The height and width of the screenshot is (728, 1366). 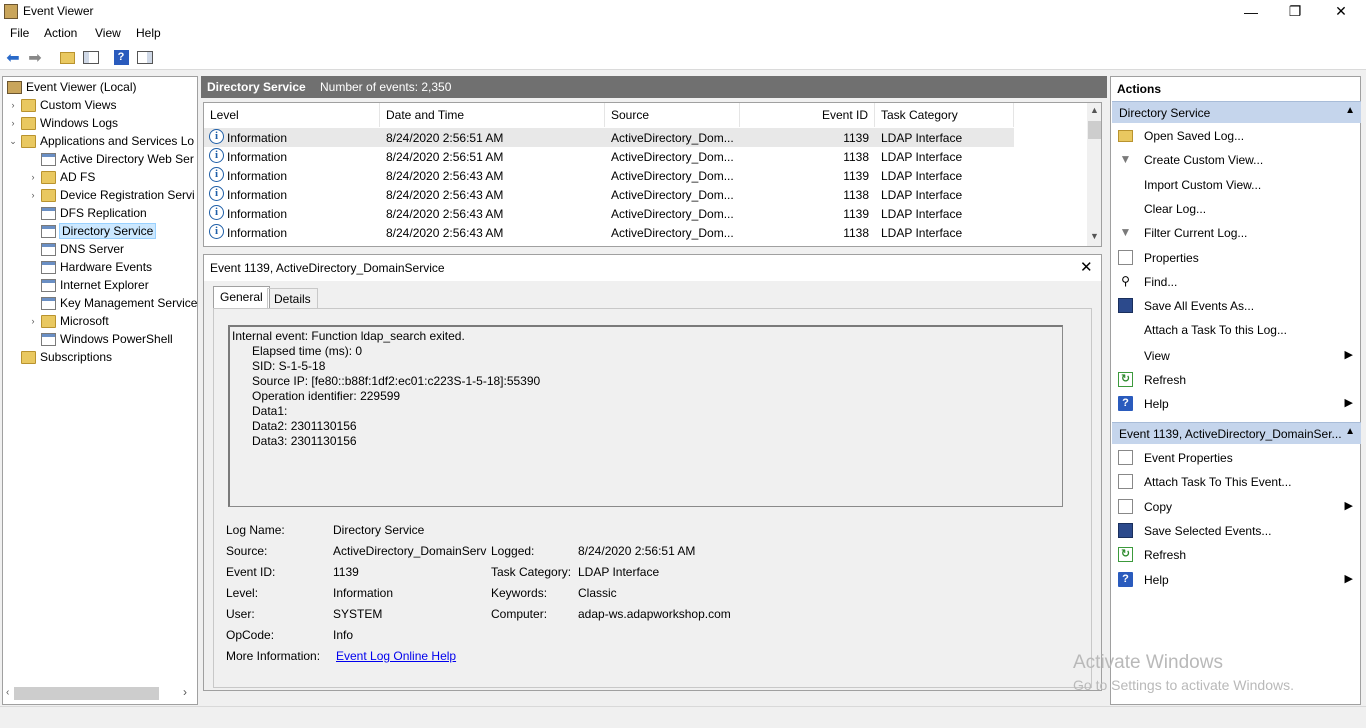 I want to click on close-window-button: ✕, so click(x=1341, y=11).